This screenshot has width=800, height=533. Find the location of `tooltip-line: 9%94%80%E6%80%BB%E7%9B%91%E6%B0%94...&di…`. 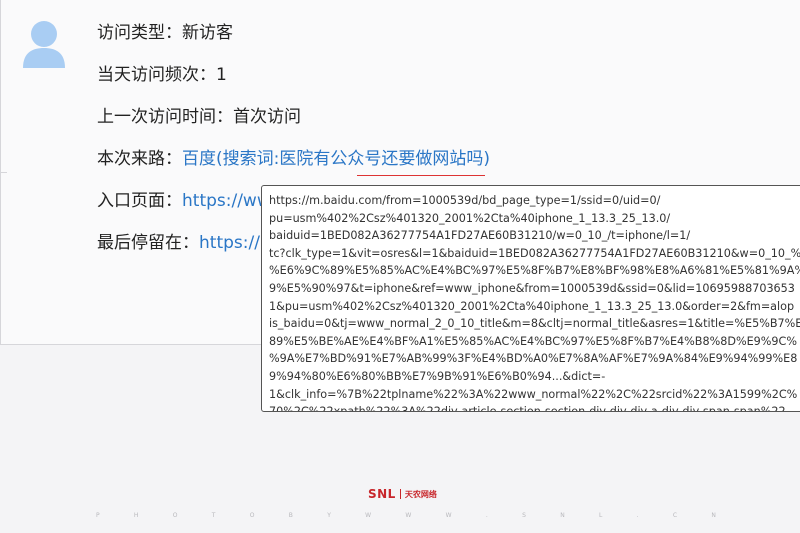

tooltip-line: 9%94%80%E6%80%BB%E7%9B%91%E6%B0%94...&di… is located at coordinates (437, 376).